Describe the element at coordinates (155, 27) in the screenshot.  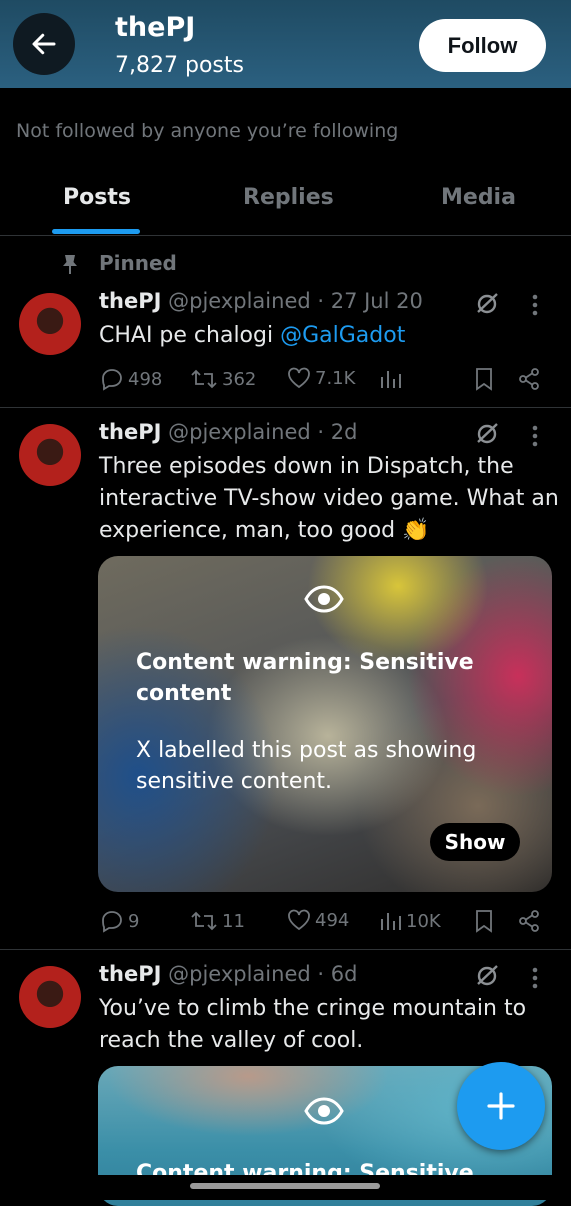
I see `profile-name: thePJ` at that location.